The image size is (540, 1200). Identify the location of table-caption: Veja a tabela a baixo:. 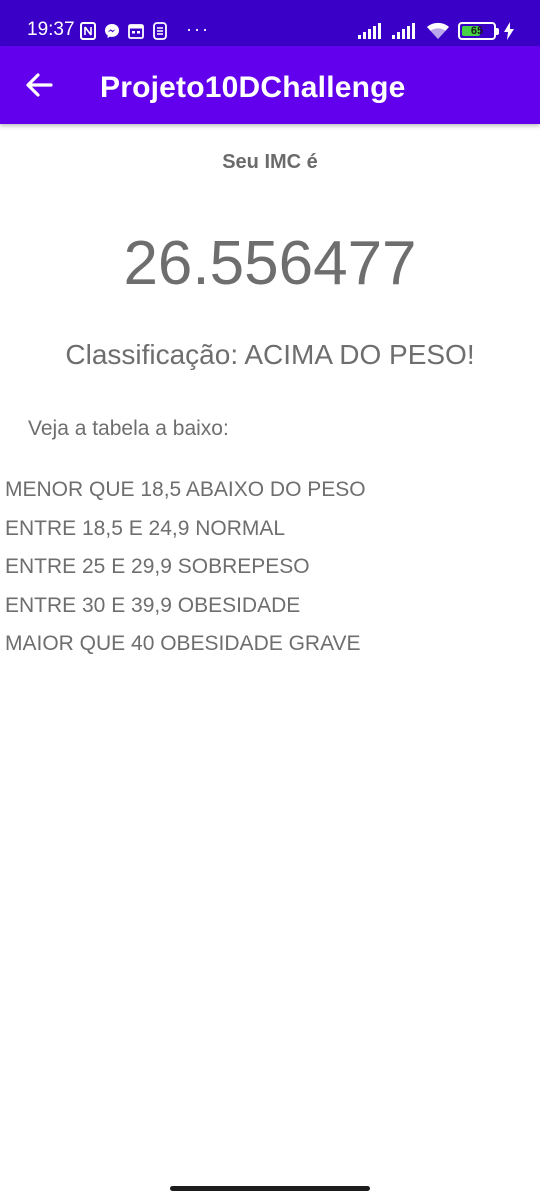
(128, 428).